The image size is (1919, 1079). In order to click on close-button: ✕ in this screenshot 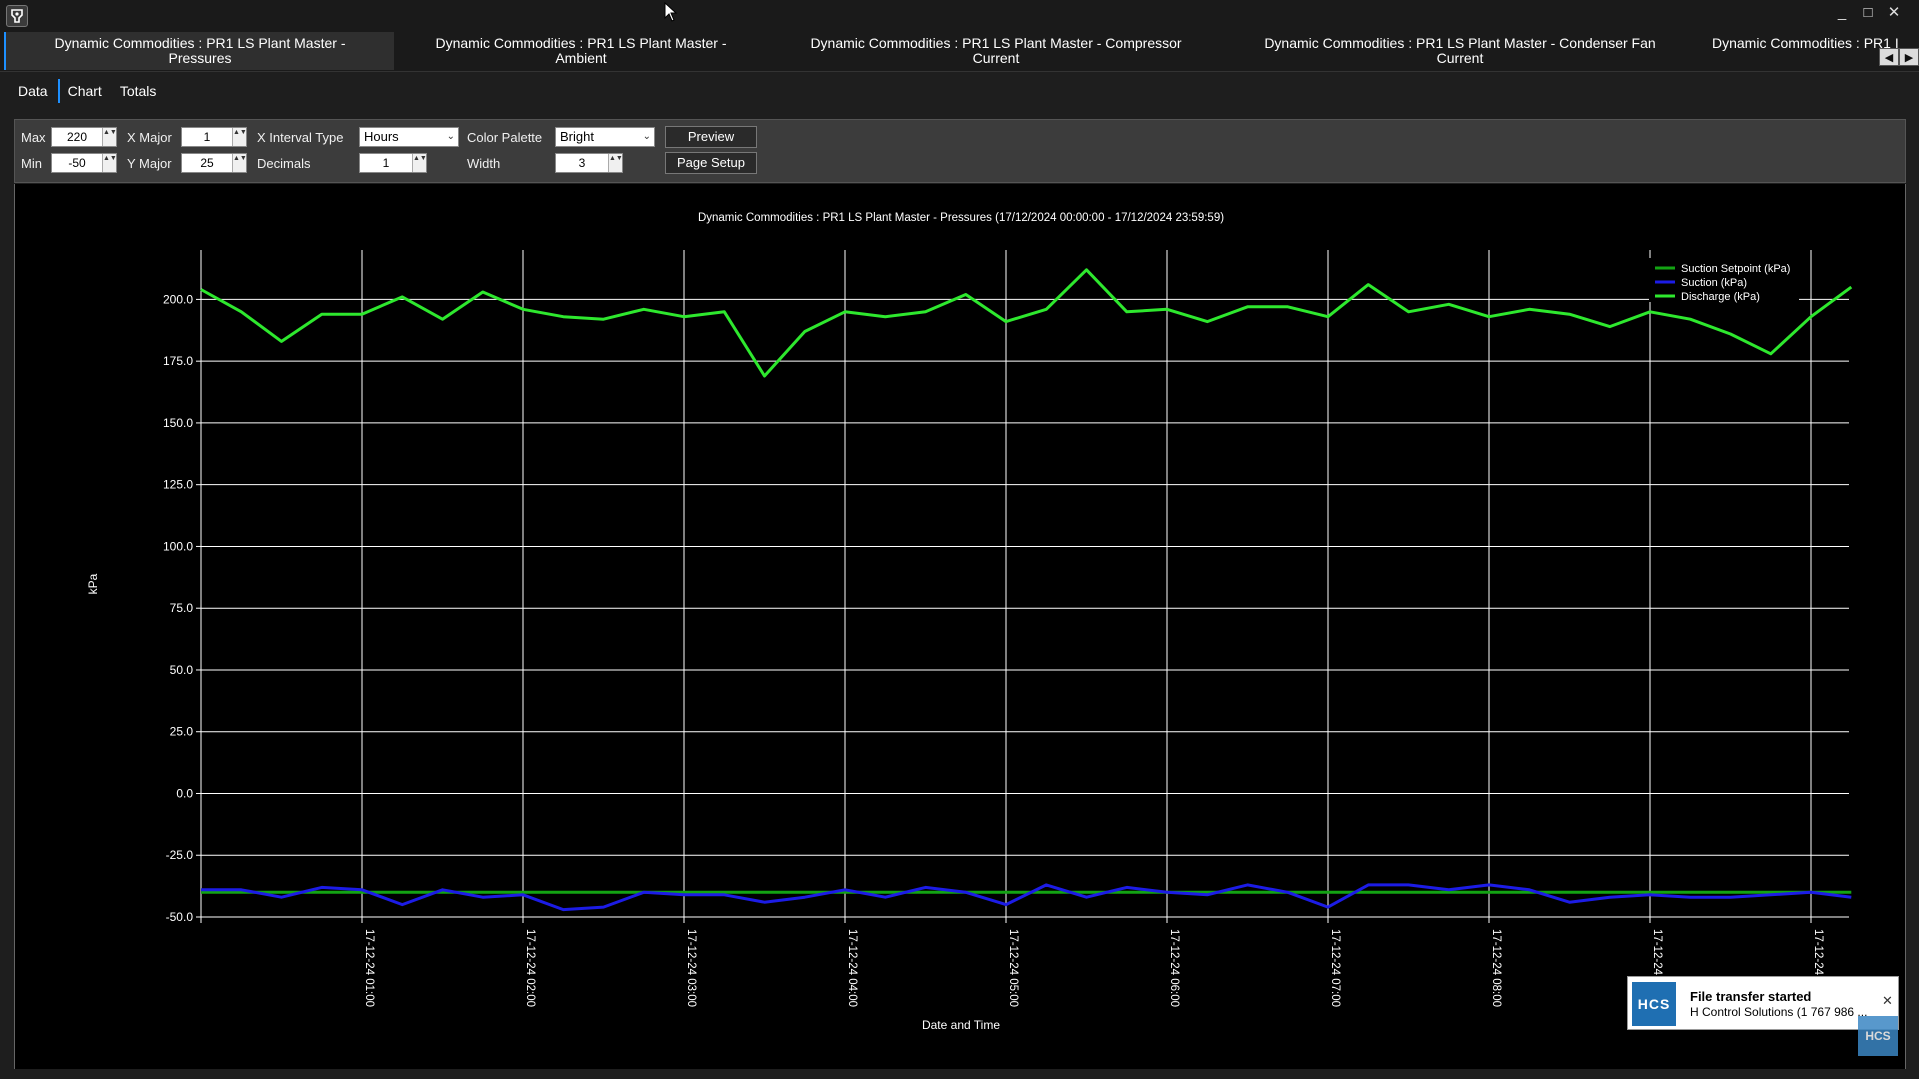, I will do `click(1894, 13)`.